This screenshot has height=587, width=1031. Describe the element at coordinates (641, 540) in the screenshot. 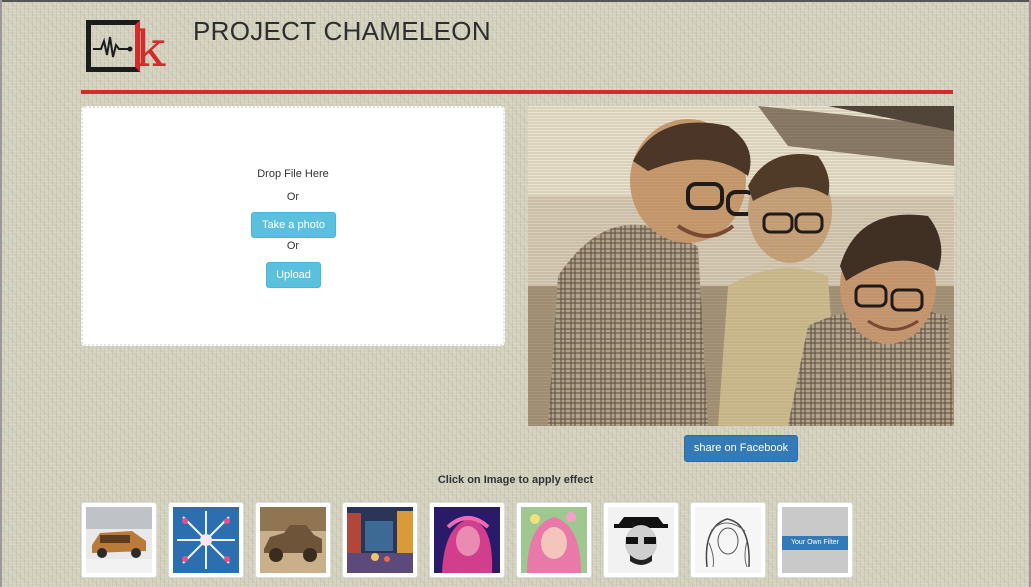

I see `filter-thumb-heisenberg` at that location.